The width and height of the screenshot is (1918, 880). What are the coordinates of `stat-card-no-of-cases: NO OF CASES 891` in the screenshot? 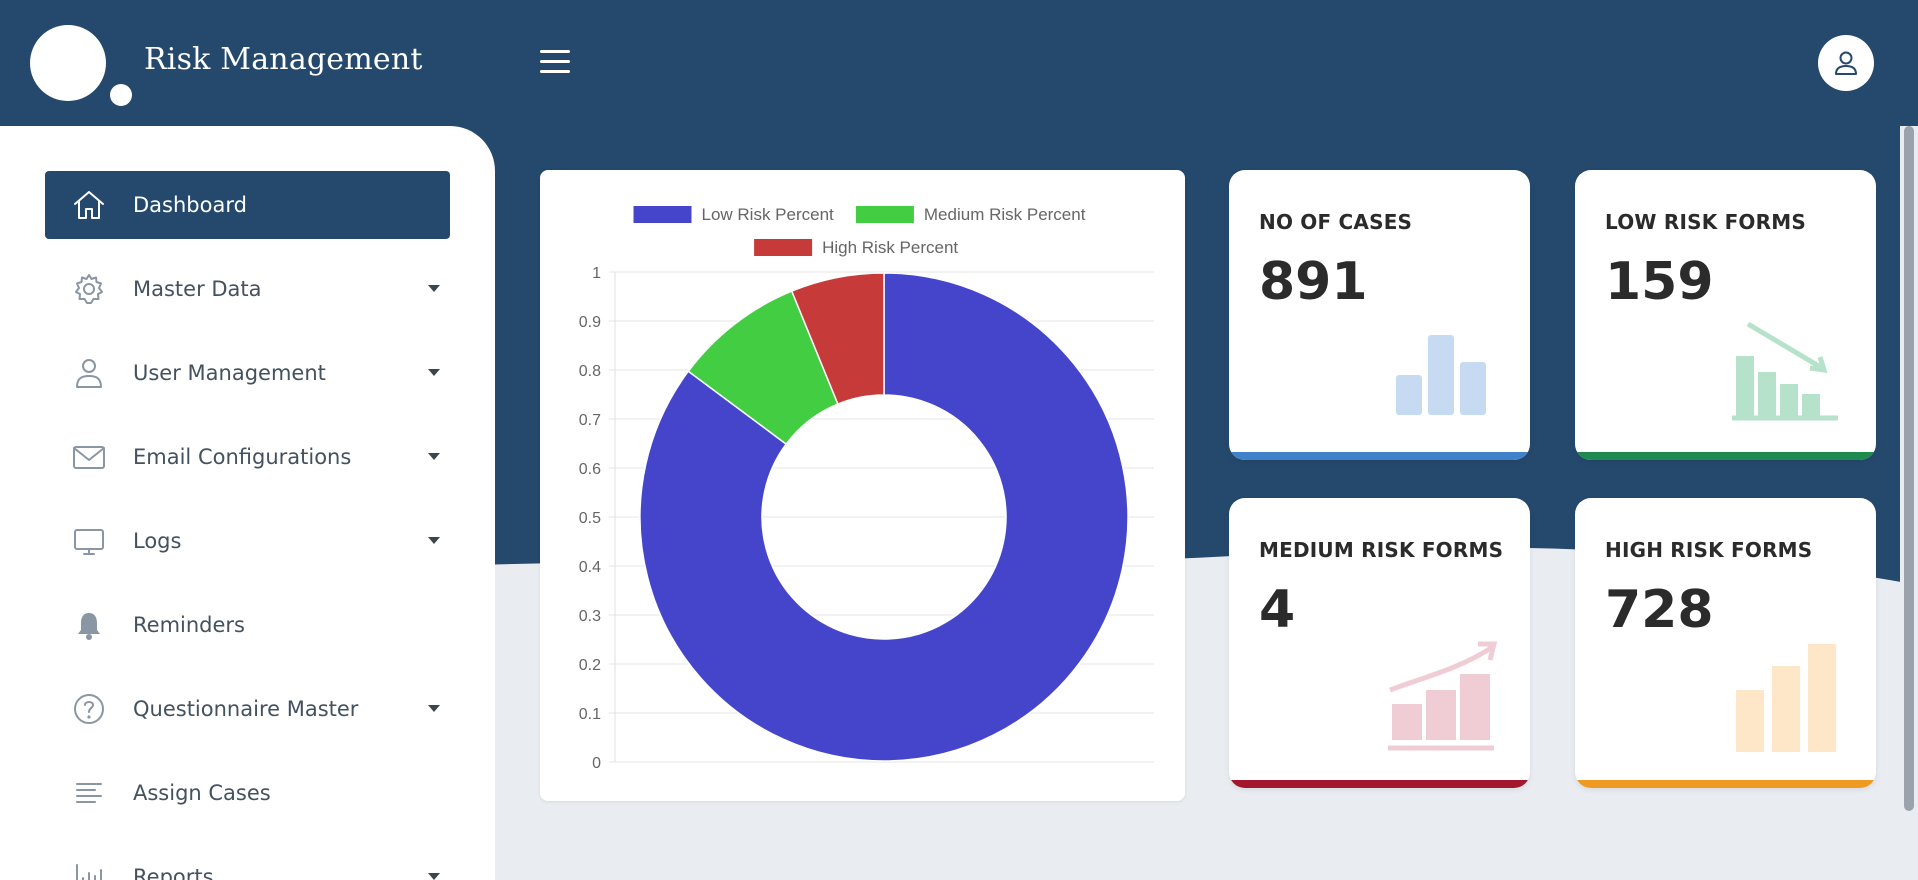 It's located at (1379, 315).